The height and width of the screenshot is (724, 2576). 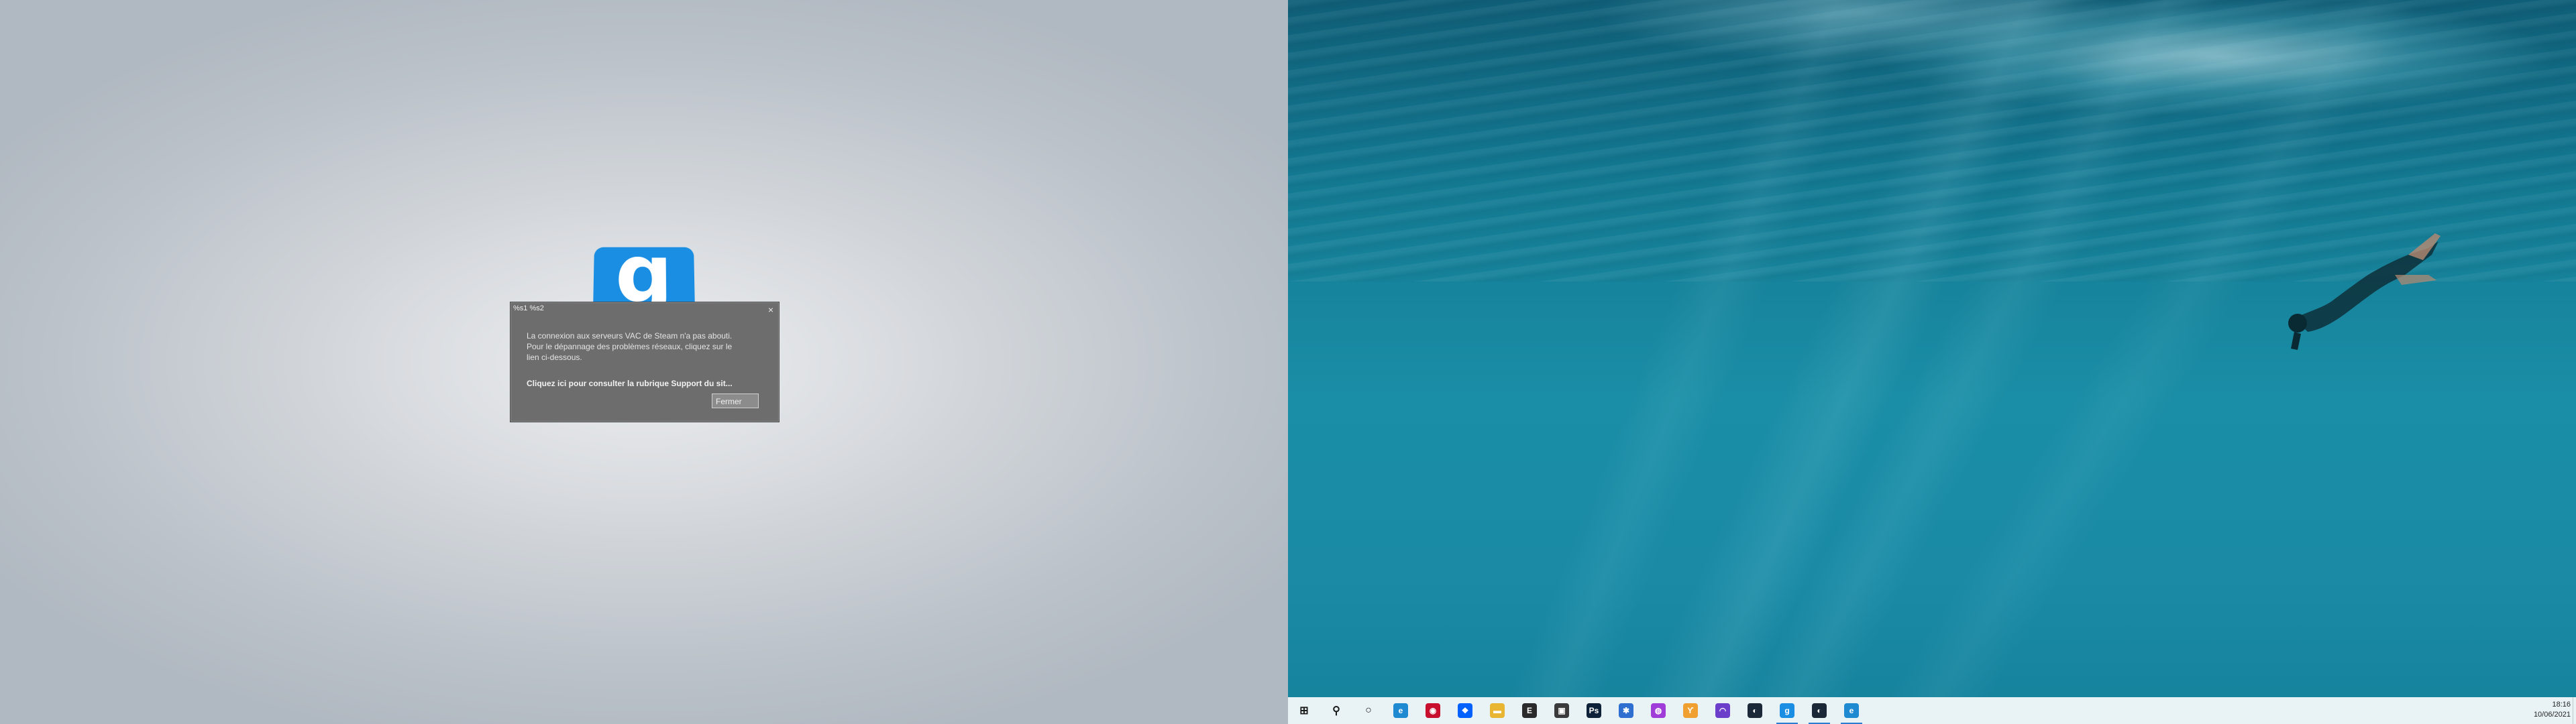 I want to click on taskbar-item-app-red: ◉, so click(x=1433, y=710).